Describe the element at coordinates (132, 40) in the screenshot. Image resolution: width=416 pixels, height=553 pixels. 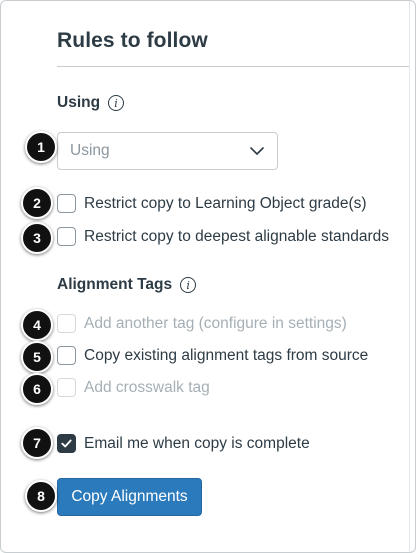
I see `page-title: Rules to follow` at that location.